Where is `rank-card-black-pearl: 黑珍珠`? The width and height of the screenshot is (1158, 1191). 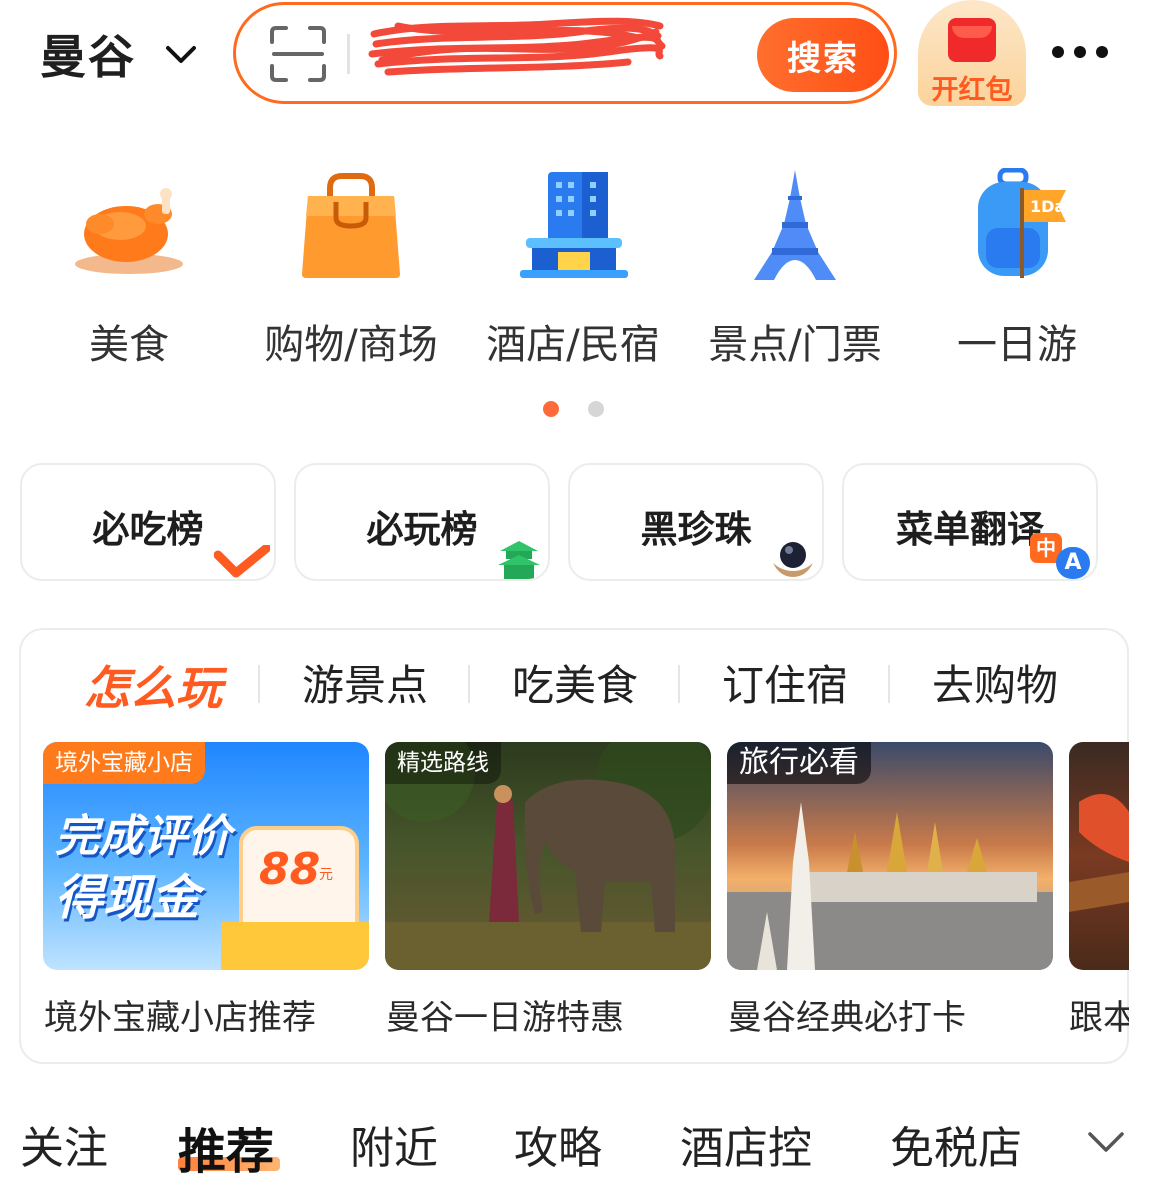
rank-card-black-pearl: 黑珍珠 is located at coordinates (696, 522).